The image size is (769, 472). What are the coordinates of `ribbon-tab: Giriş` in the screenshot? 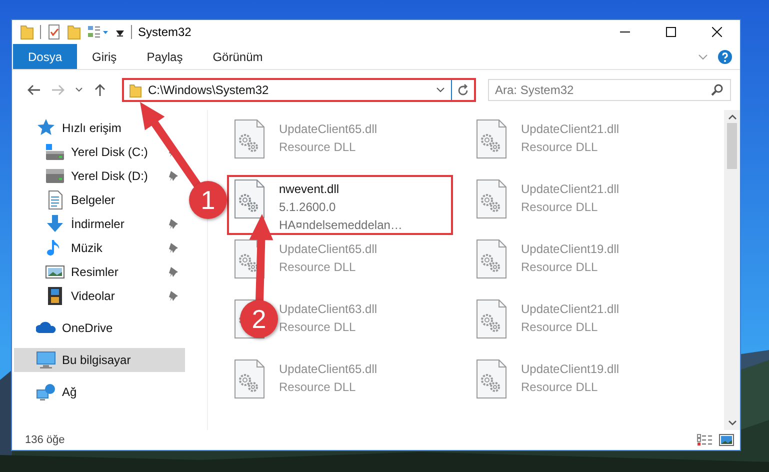 It's located at (104, 56).